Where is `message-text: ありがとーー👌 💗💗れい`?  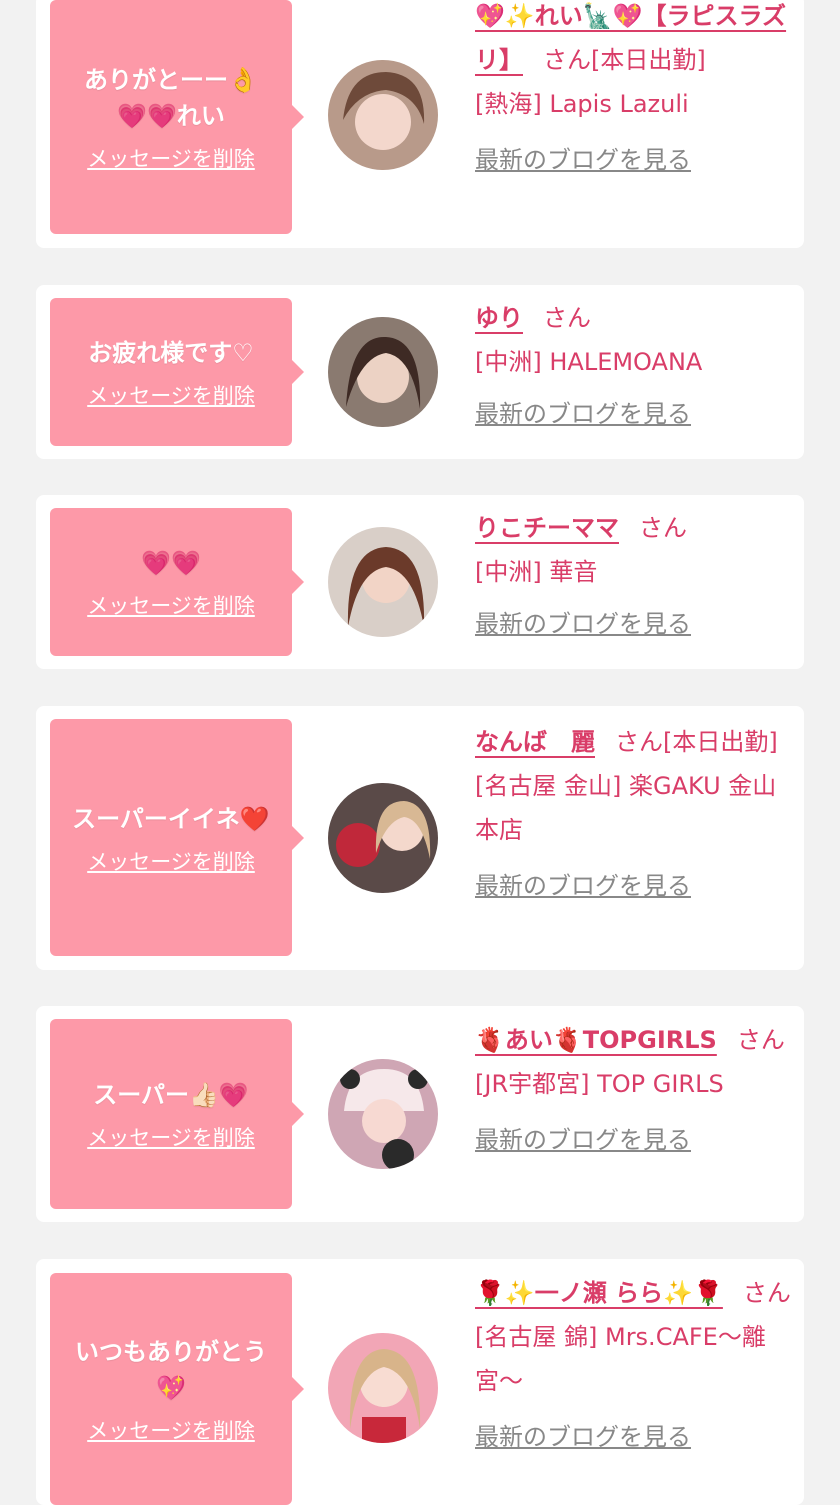 message-text: ありがとーー👌 💗💗れい is located at coordinates (171, 98).